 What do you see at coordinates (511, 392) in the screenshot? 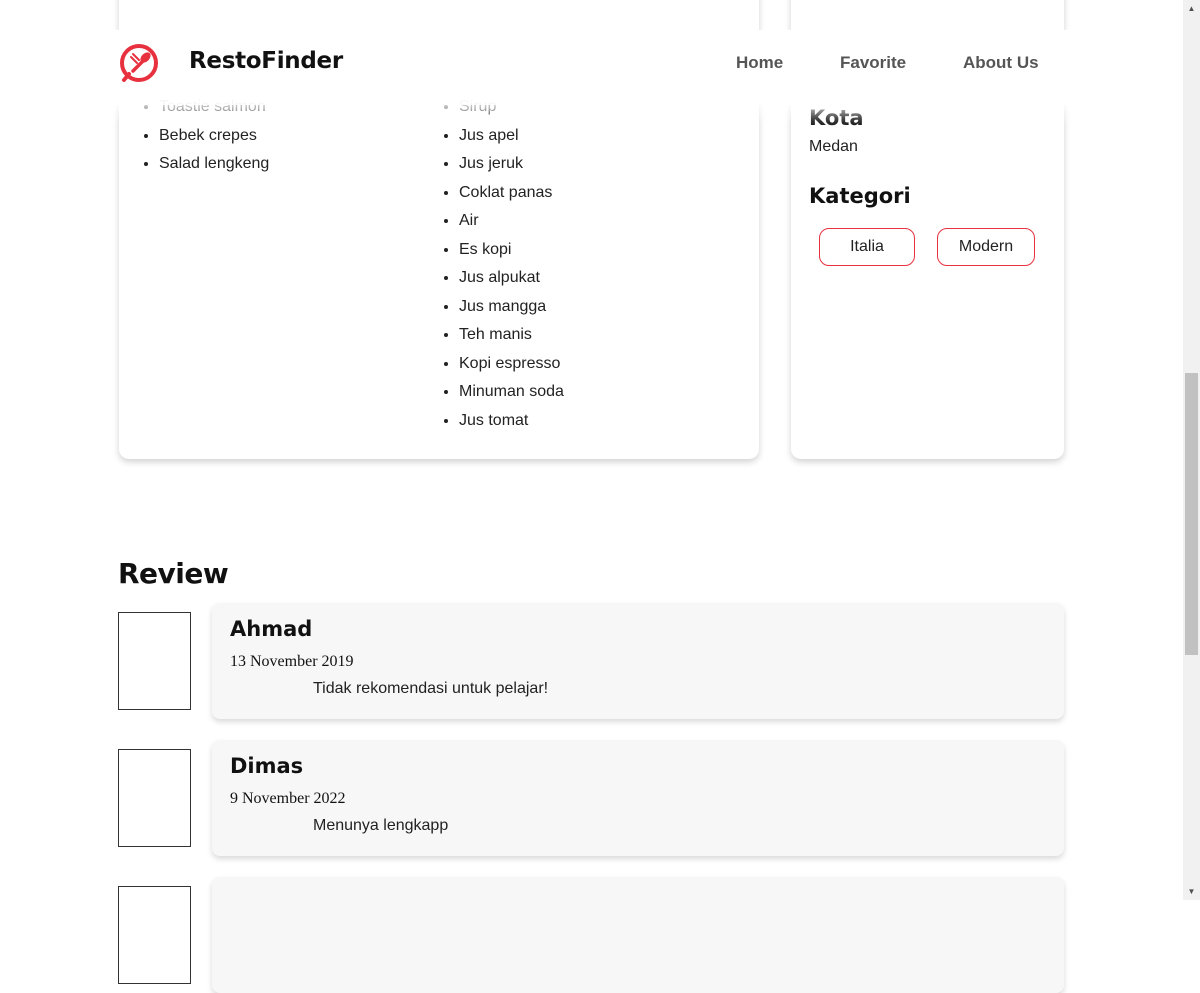
I see `list-item: Minuman soda` at bounding box center [511, 392].